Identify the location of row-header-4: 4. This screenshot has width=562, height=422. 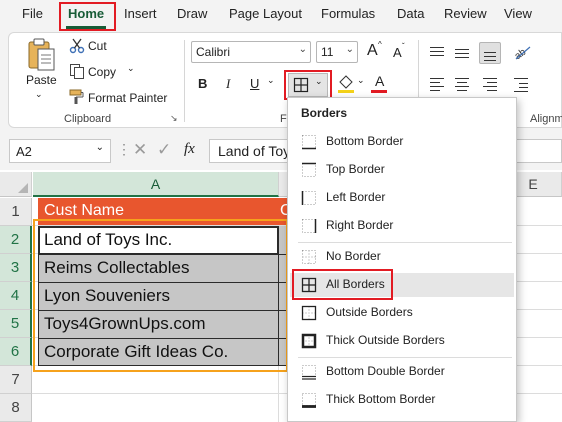
(16, 296).